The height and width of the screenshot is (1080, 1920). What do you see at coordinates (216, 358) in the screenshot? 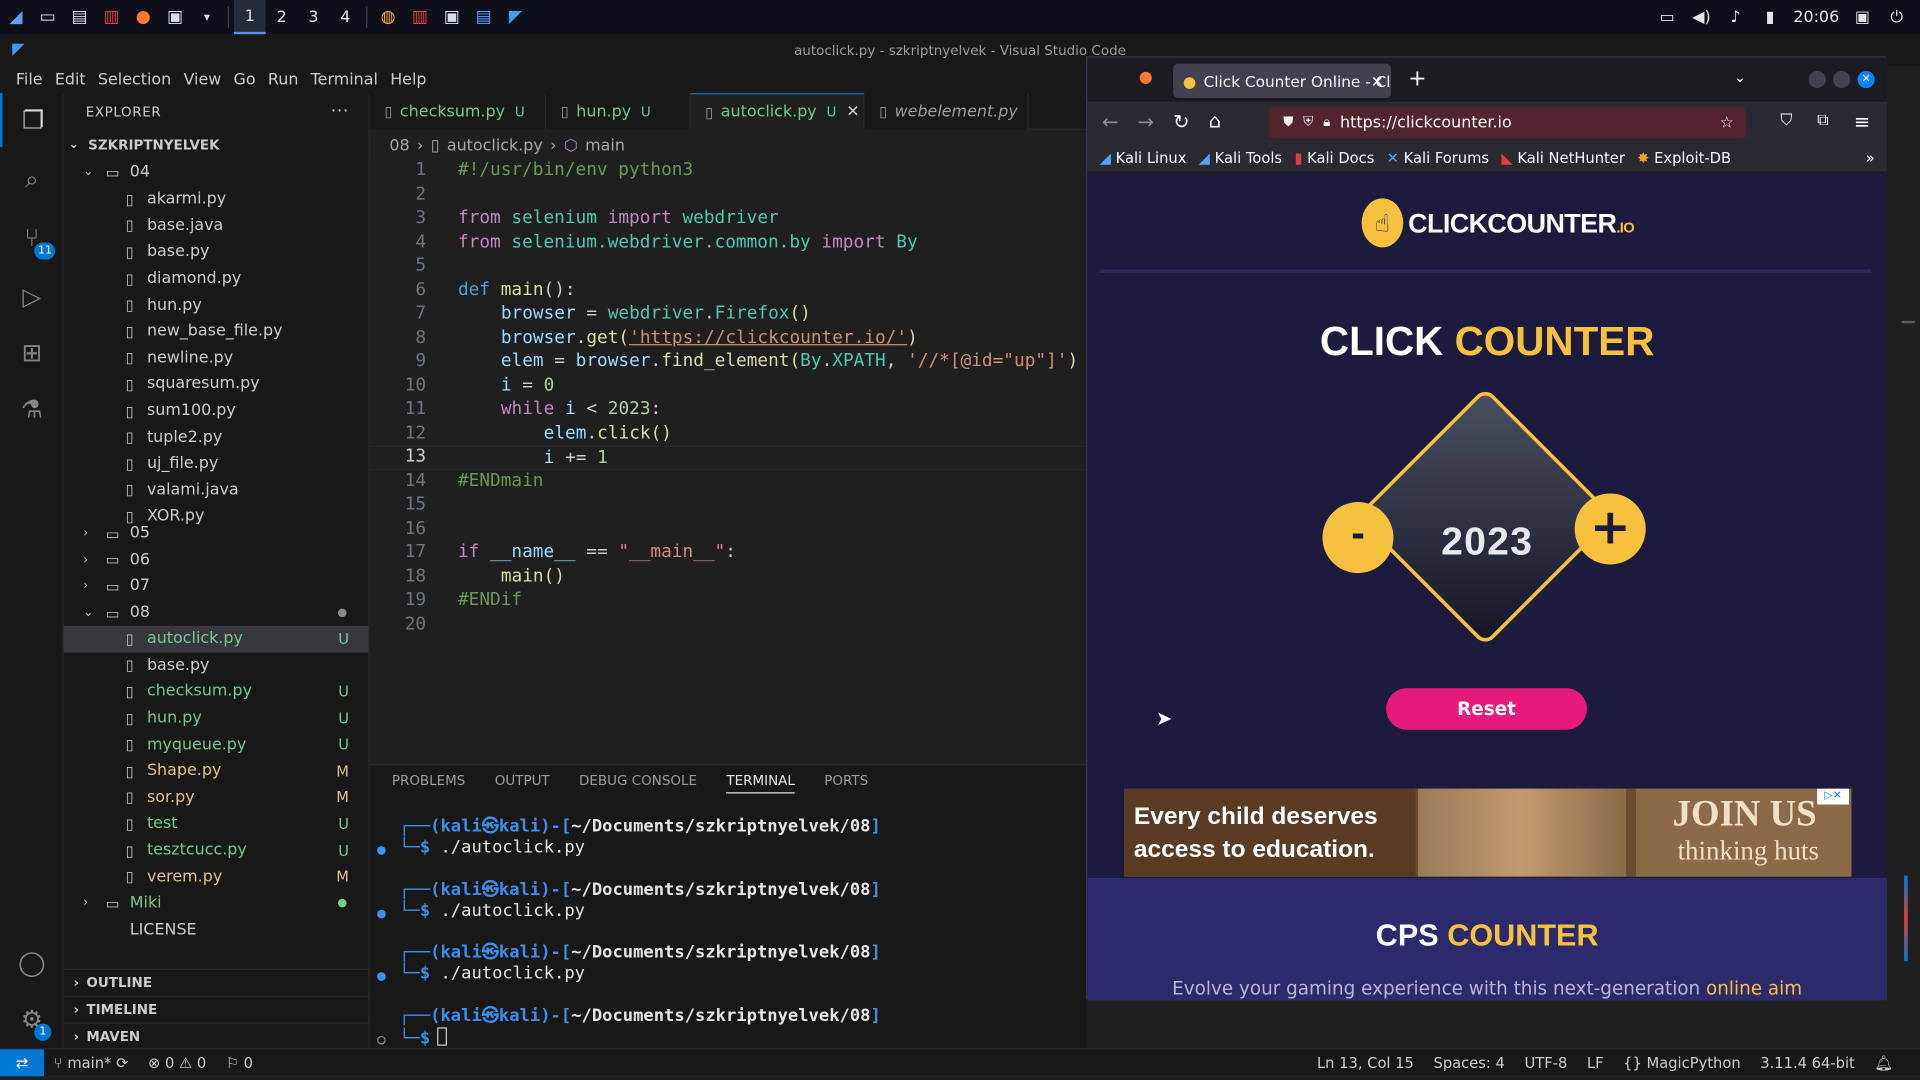
I see `file-item: ▯ newline.py` at bounding box center [216, 358].